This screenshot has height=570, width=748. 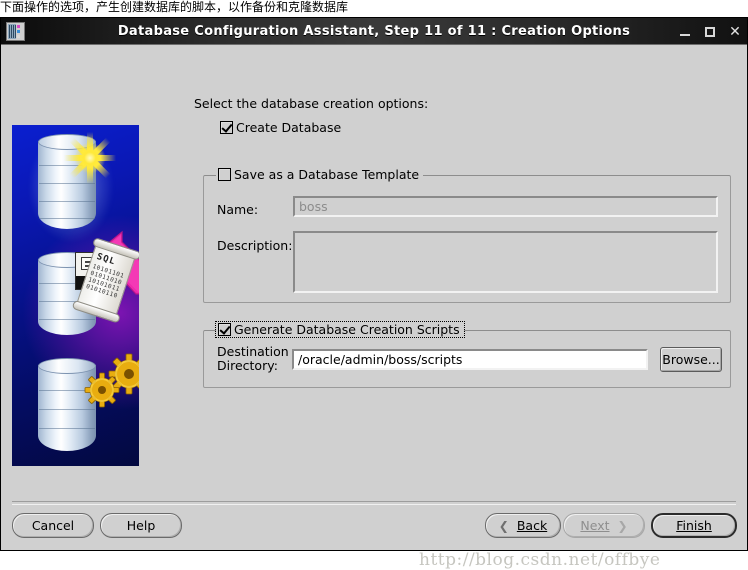 I want to click on page-top-note: 下面操作的选项，产生创建数据库的脚本，以作备份和克隆数据库, so click(x=374, y=8).